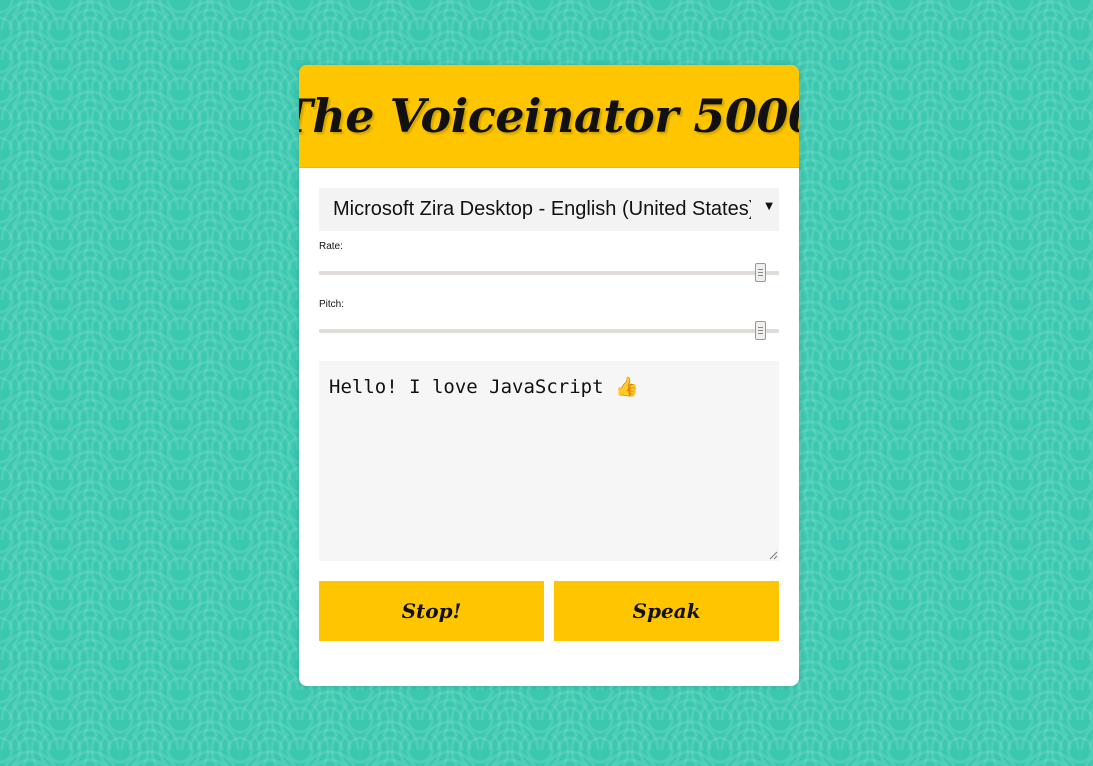 The width and height of the screenshot is (1093, 766). I want to click on rate-label: Rate:, so click(331, 246).